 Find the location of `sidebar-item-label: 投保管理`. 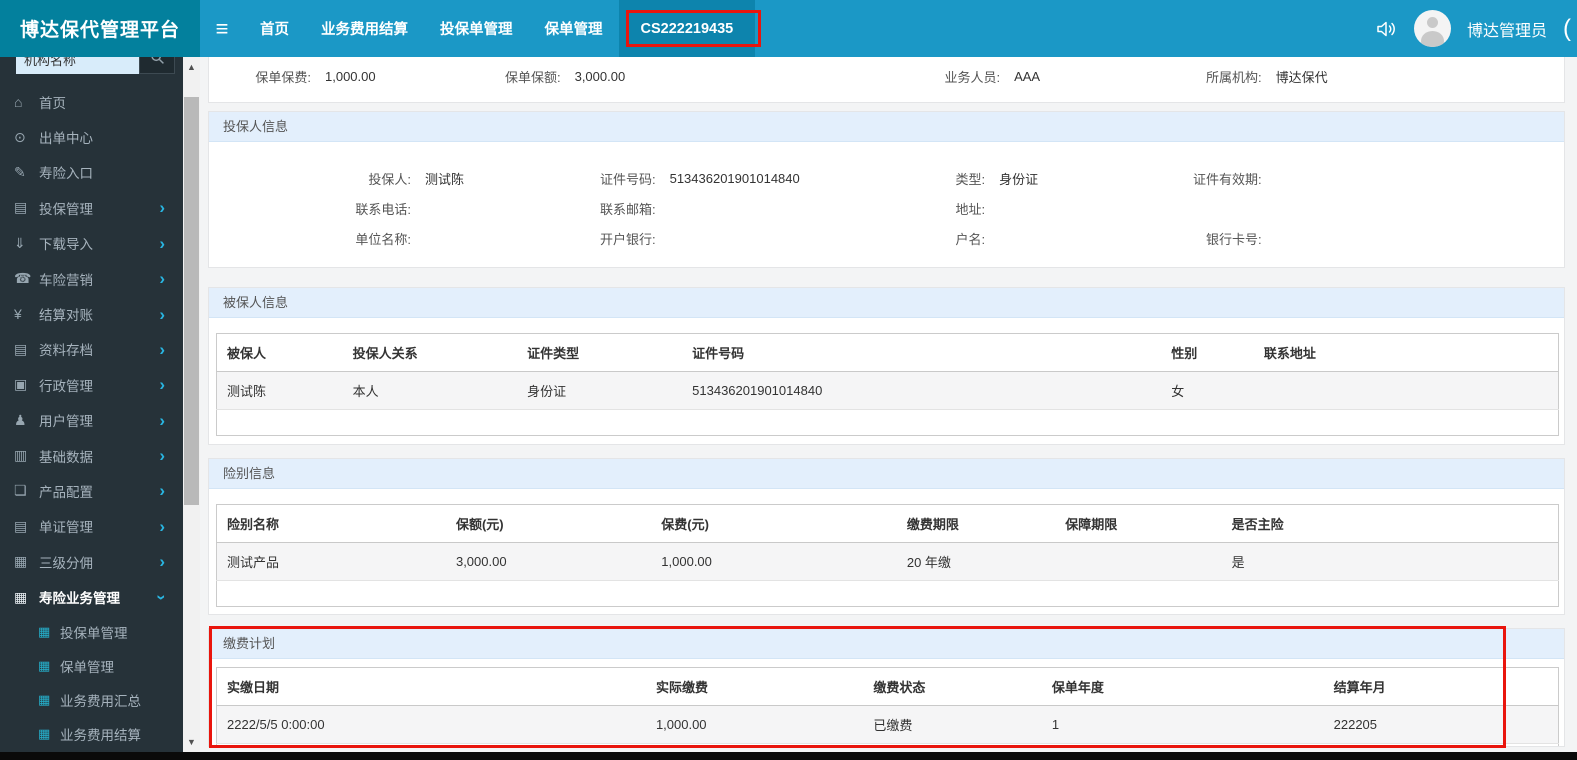

sidebar-item-label: 投保管理 is located at coordinates (66, 209).